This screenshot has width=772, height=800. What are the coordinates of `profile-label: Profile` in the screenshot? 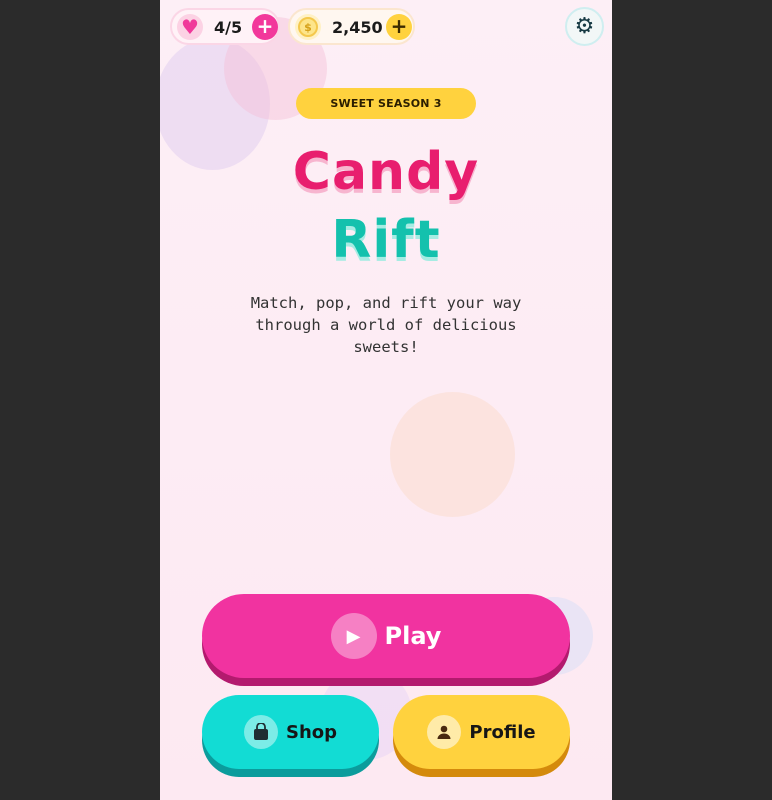 It's located at (502, 732).